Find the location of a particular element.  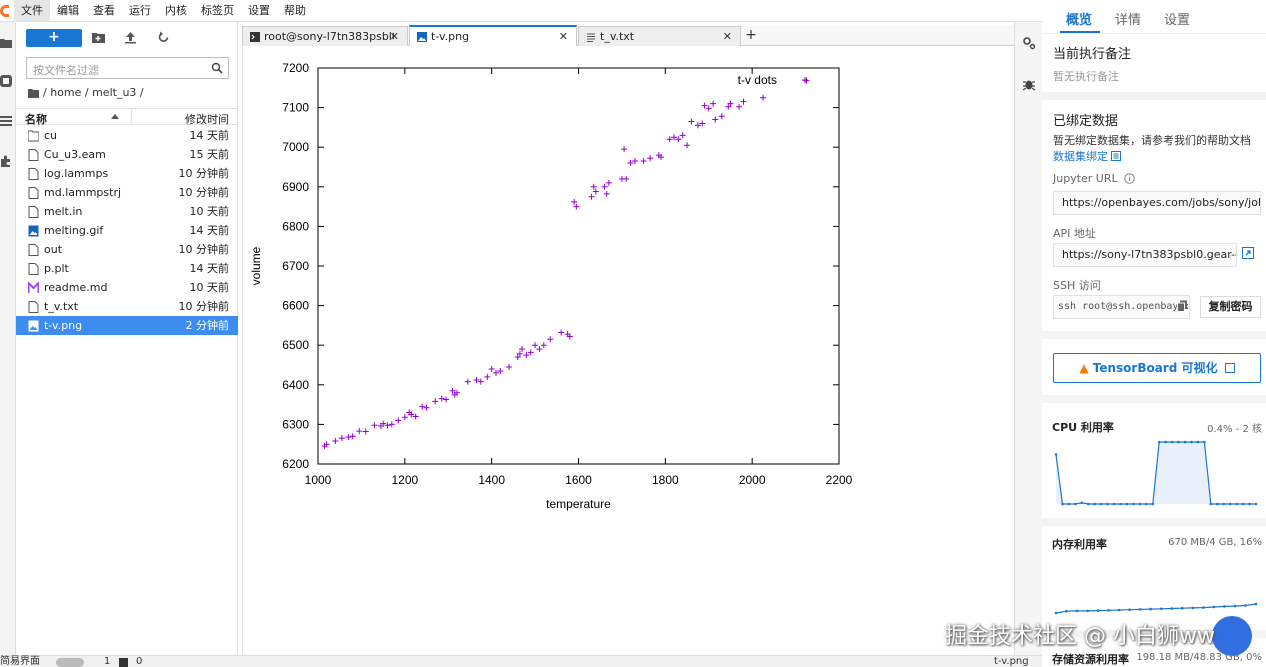

markdown-icon is located at coordinates (33, 287).